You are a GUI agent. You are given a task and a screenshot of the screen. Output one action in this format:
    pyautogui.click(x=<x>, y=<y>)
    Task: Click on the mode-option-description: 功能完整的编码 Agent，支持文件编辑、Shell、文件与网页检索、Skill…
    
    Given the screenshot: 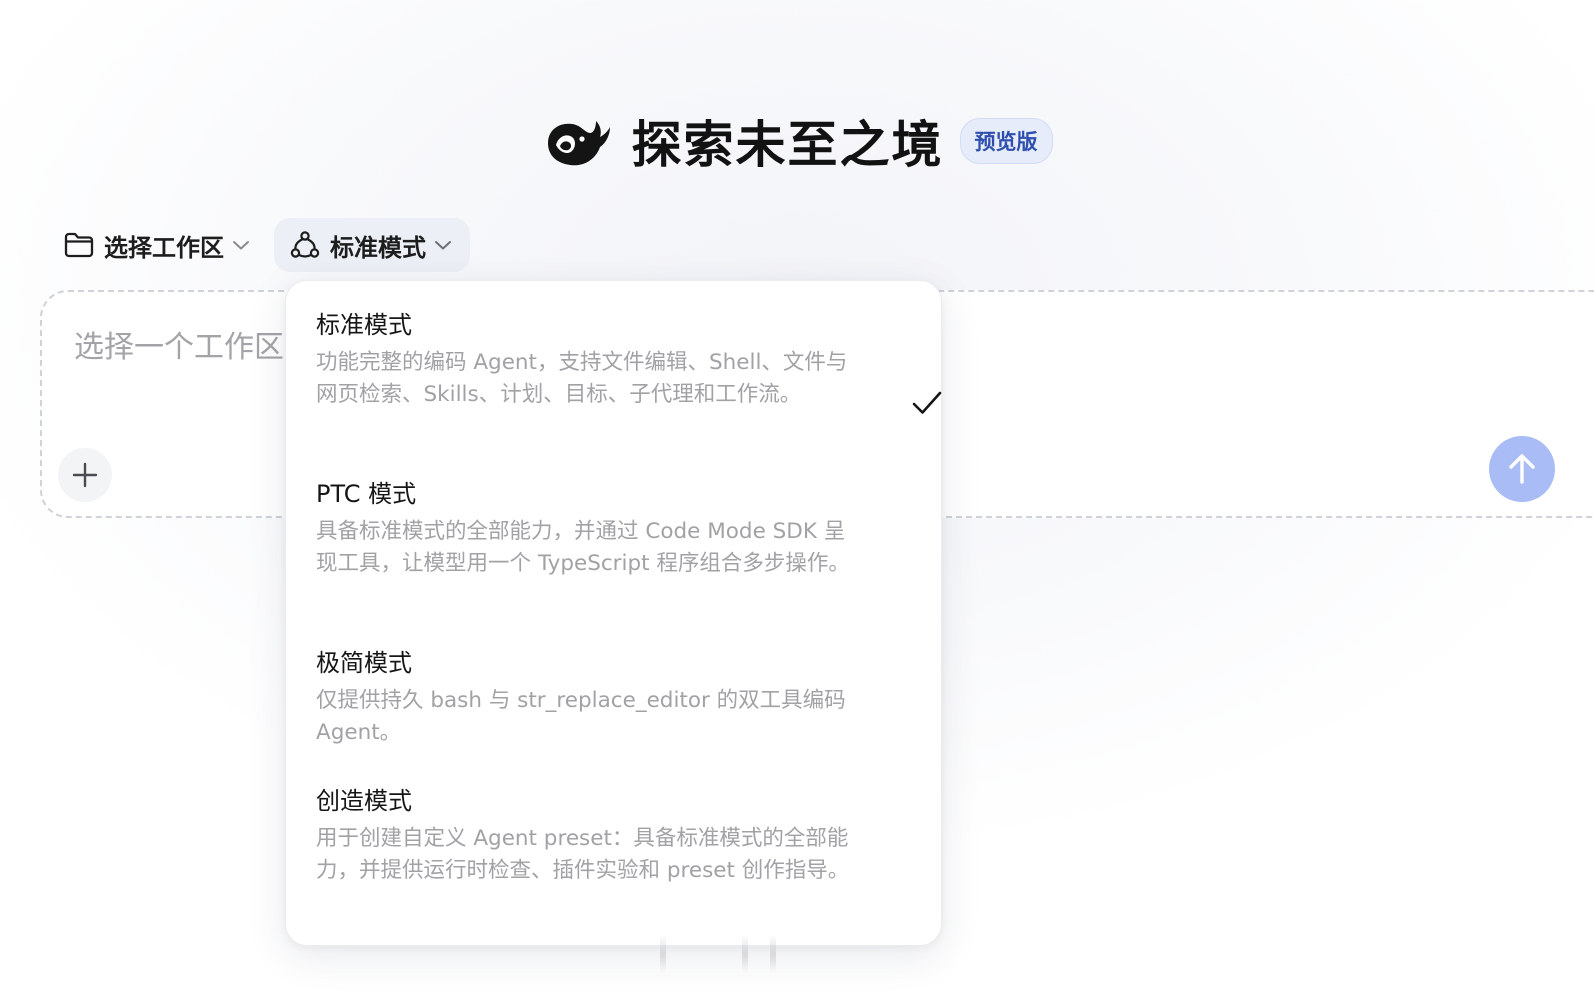 What is the action you would take?
    pyautogui.click(x=582, y=378)
    